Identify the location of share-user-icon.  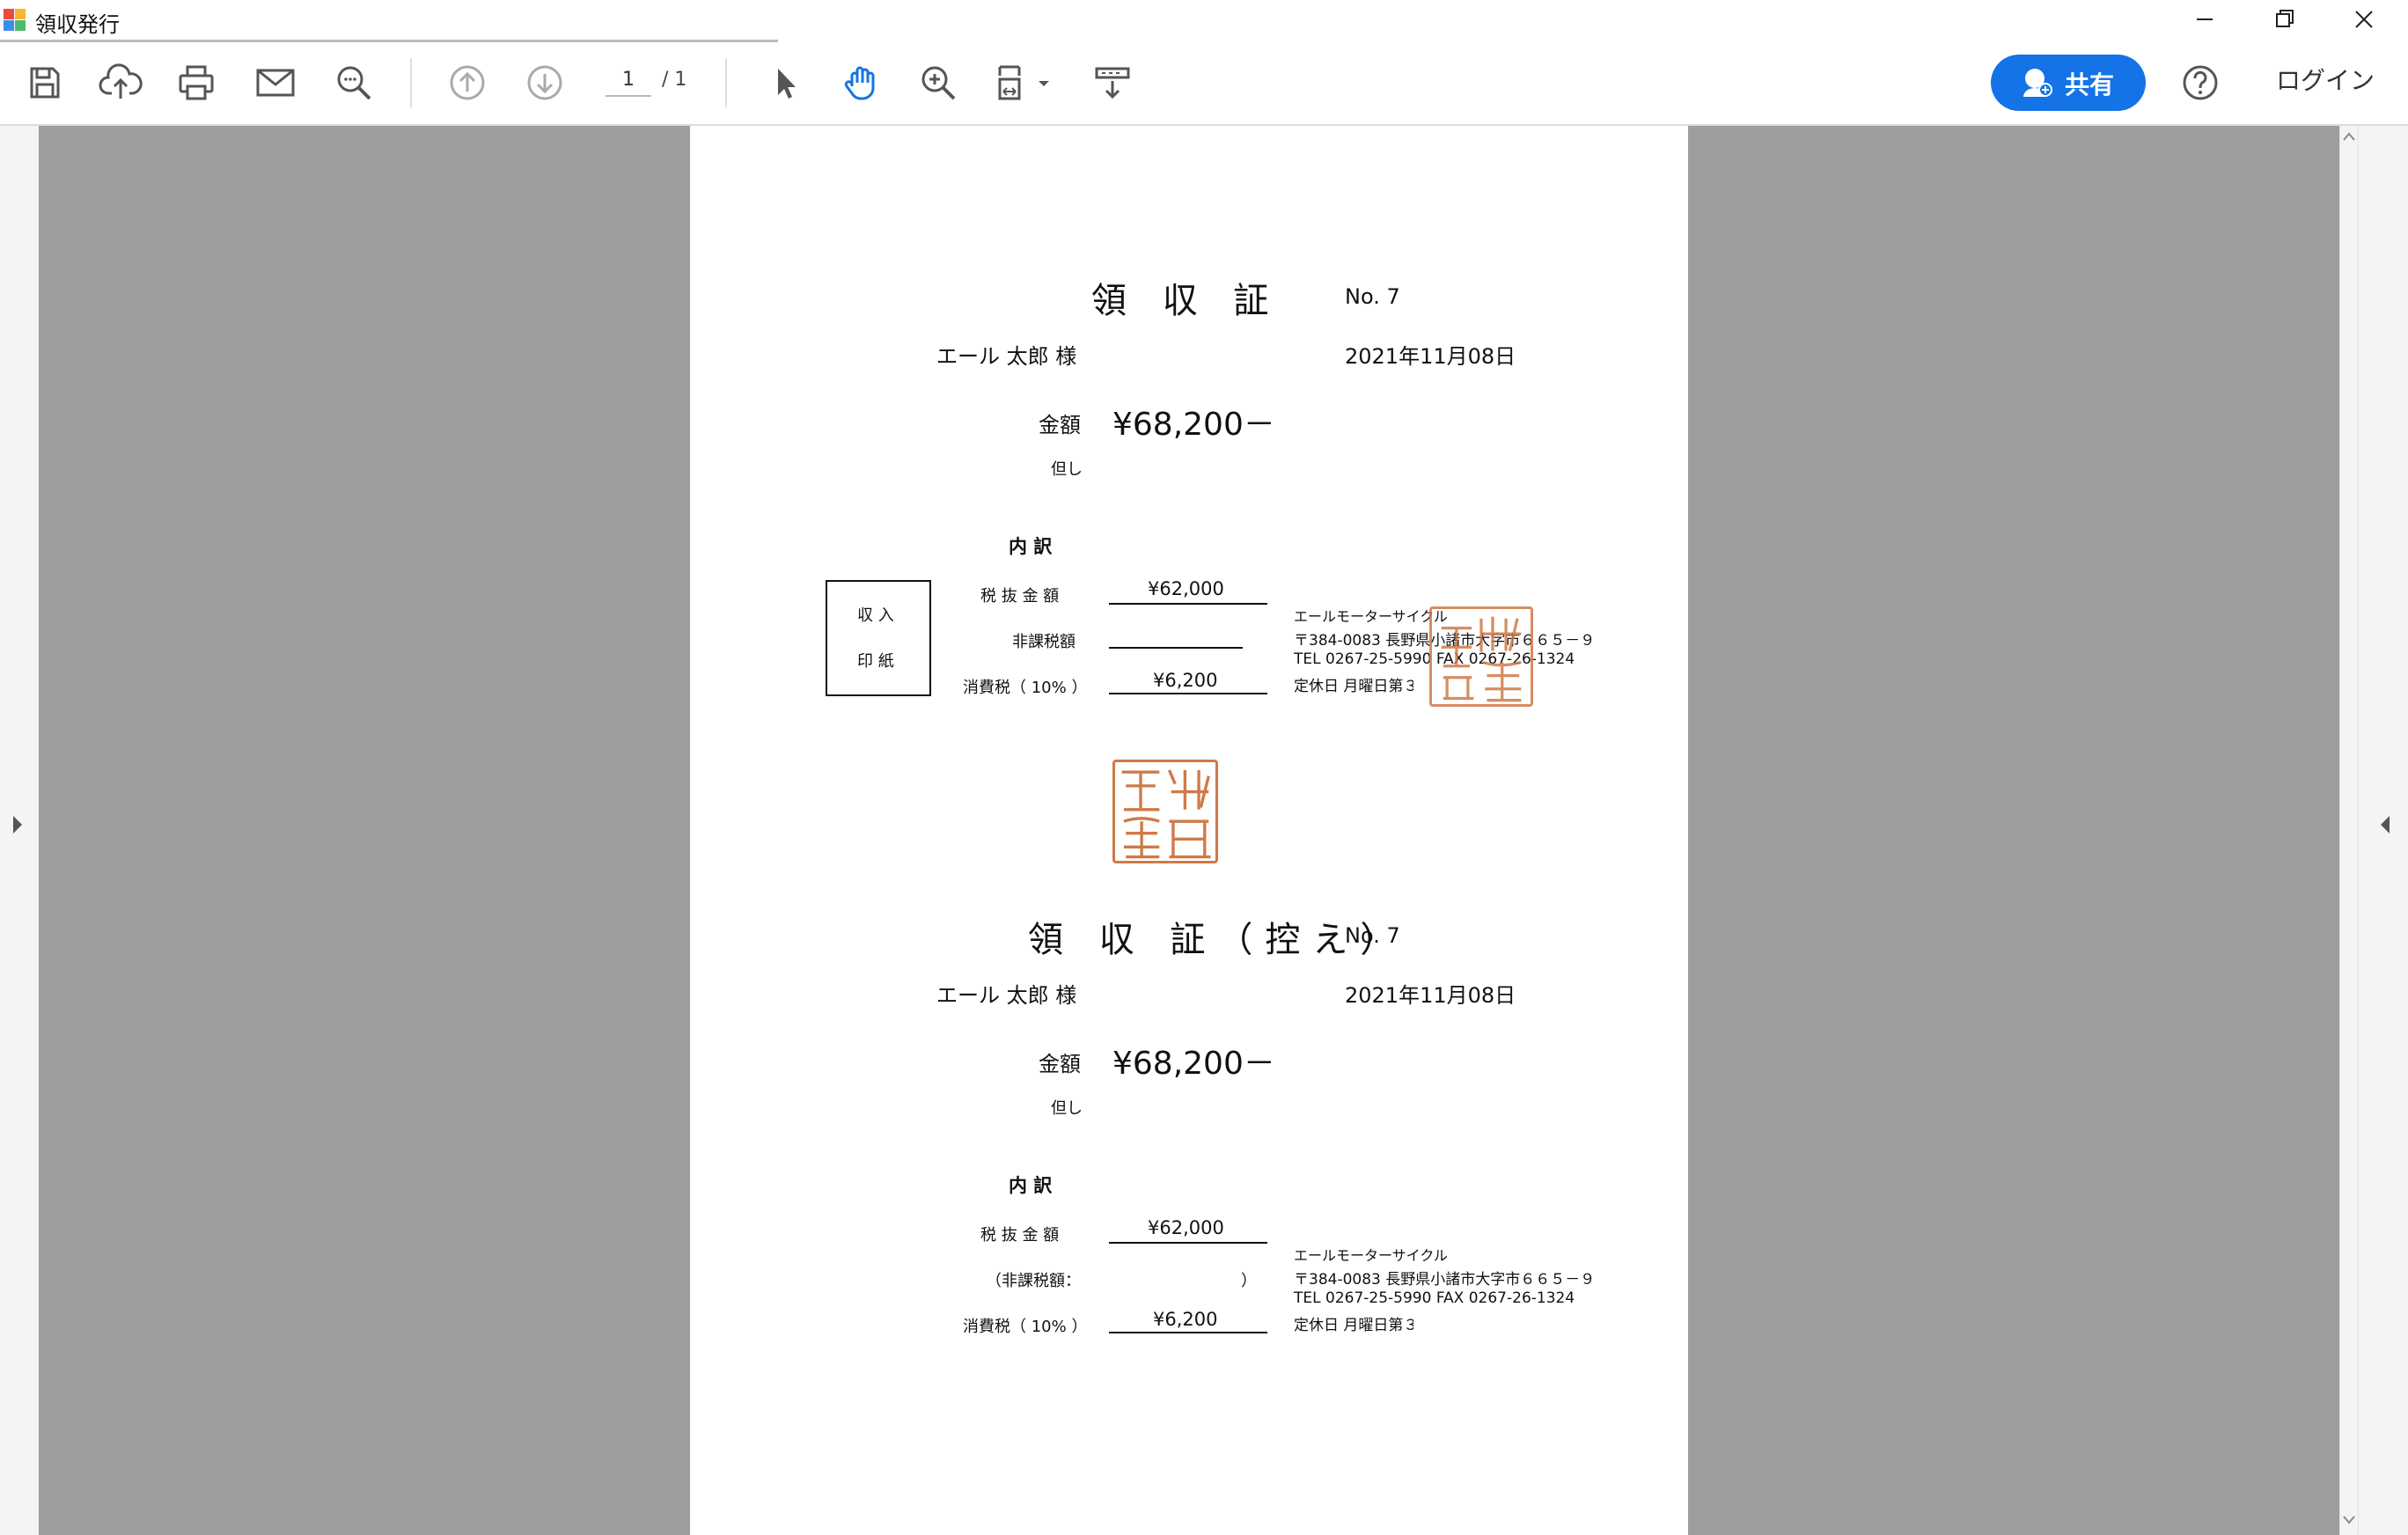
(2037, 83).